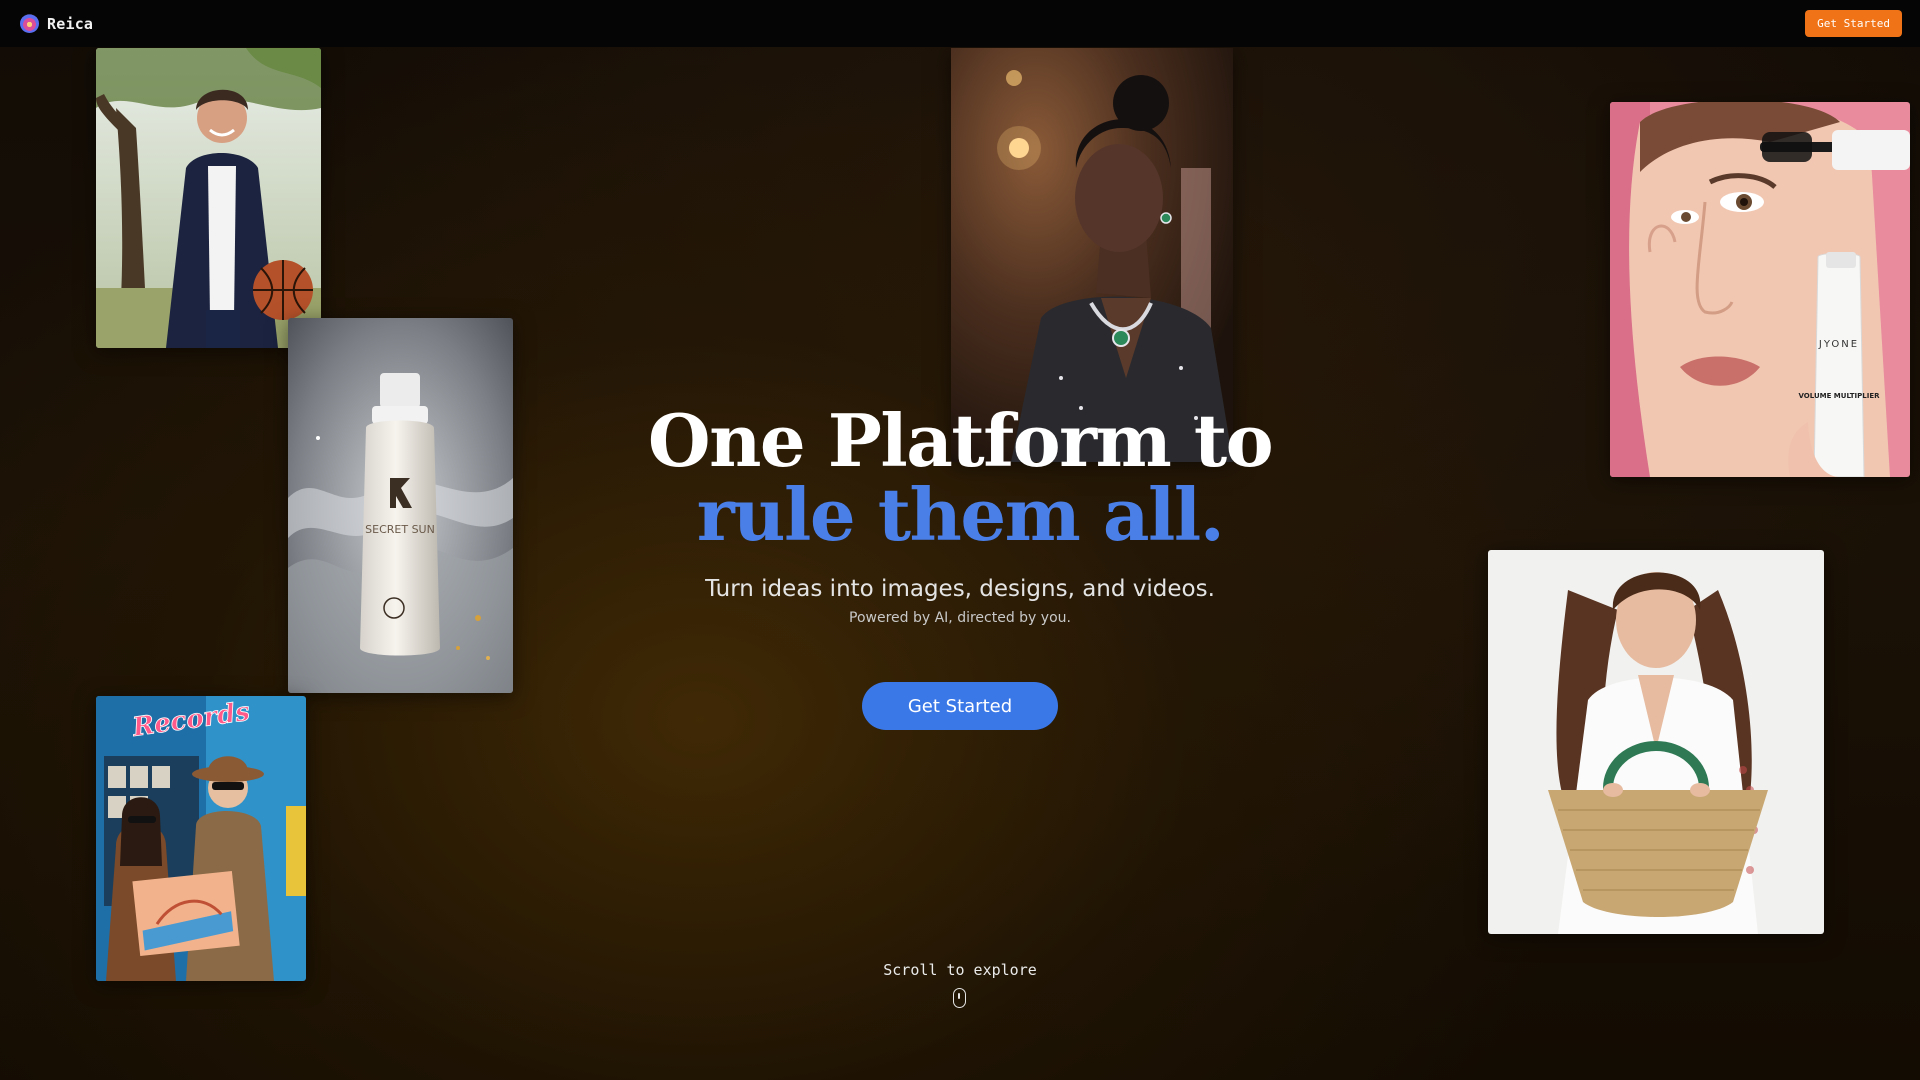  What do you see at coordinates (201, 838) in the screenshot?
I see `gallery-image-records-store: Records` at bounding box center [201, 838].